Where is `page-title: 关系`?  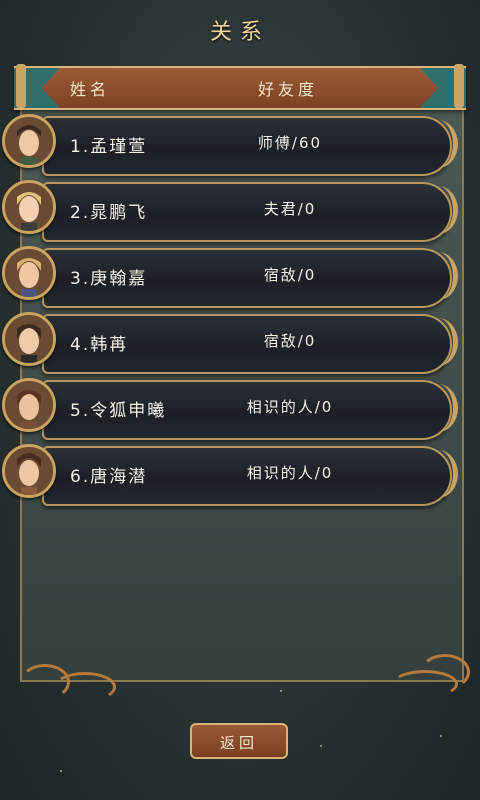 page-title: 关系 is located at coordinates (239, 32).